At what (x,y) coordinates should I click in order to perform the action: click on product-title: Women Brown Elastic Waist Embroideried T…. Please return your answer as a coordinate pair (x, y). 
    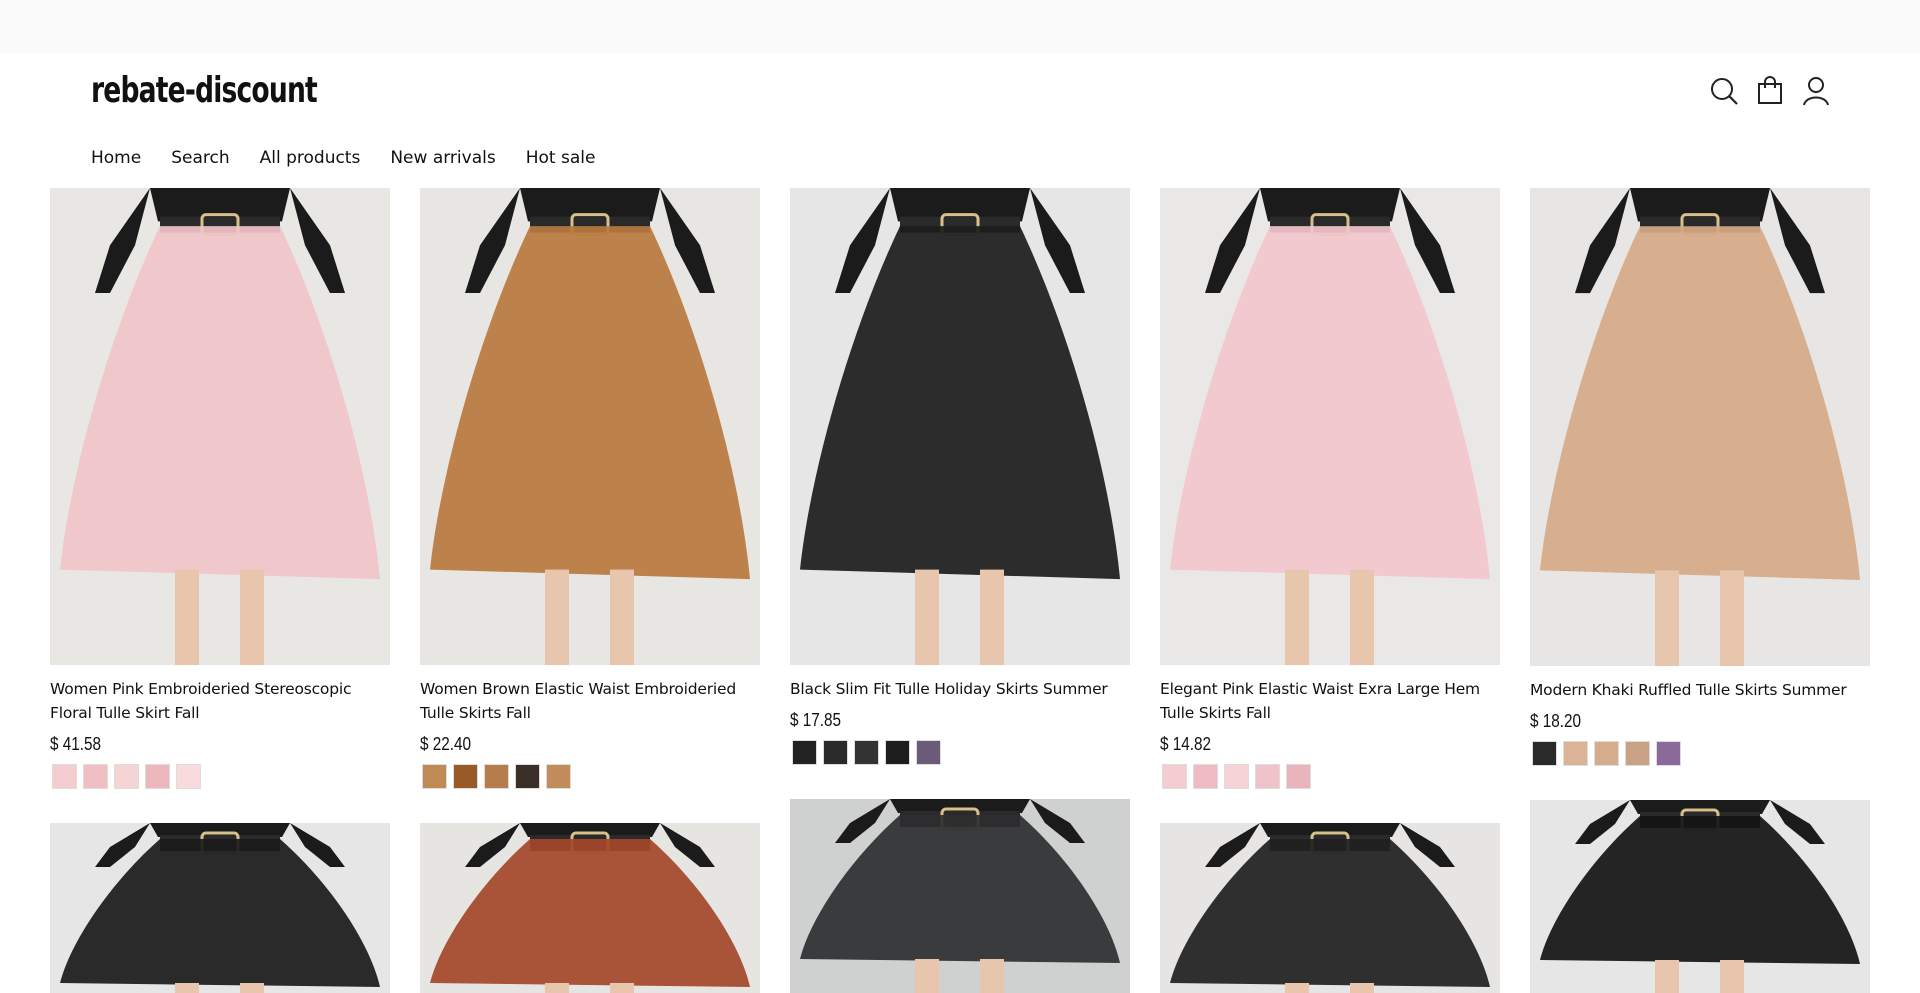
    Looking at the image, I should click on (590, 701).